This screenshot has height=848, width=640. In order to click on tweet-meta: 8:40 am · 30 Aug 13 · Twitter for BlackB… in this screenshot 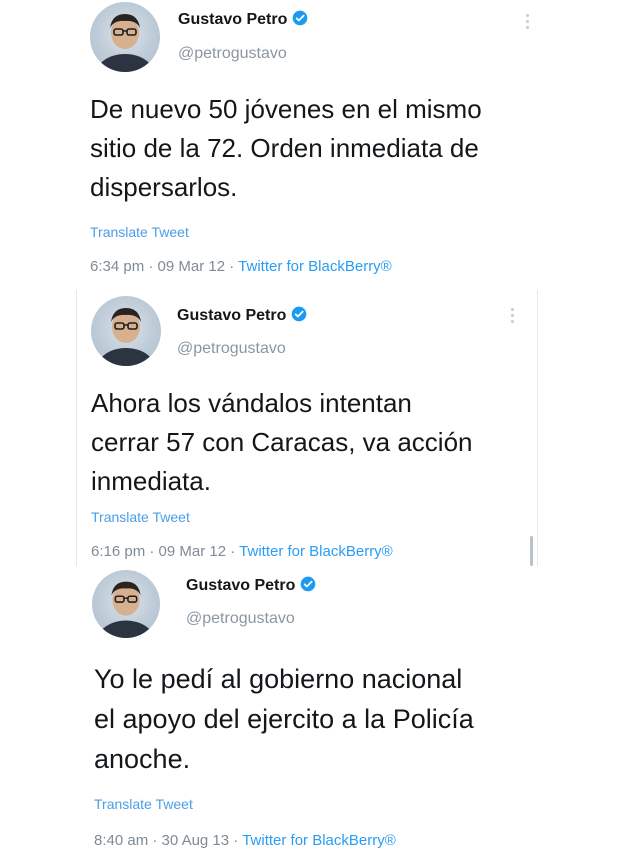, I will do `click(245, 840)`.